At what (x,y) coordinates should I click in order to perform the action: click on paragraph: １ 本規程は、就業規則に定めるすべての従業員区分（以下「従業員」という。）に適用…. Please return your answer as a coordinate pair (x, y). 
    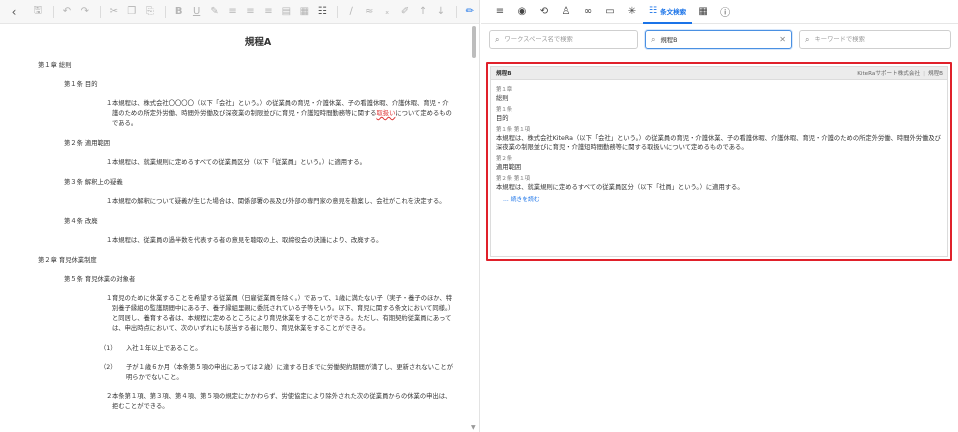
    Looking at the image, I should click on (270, 163).